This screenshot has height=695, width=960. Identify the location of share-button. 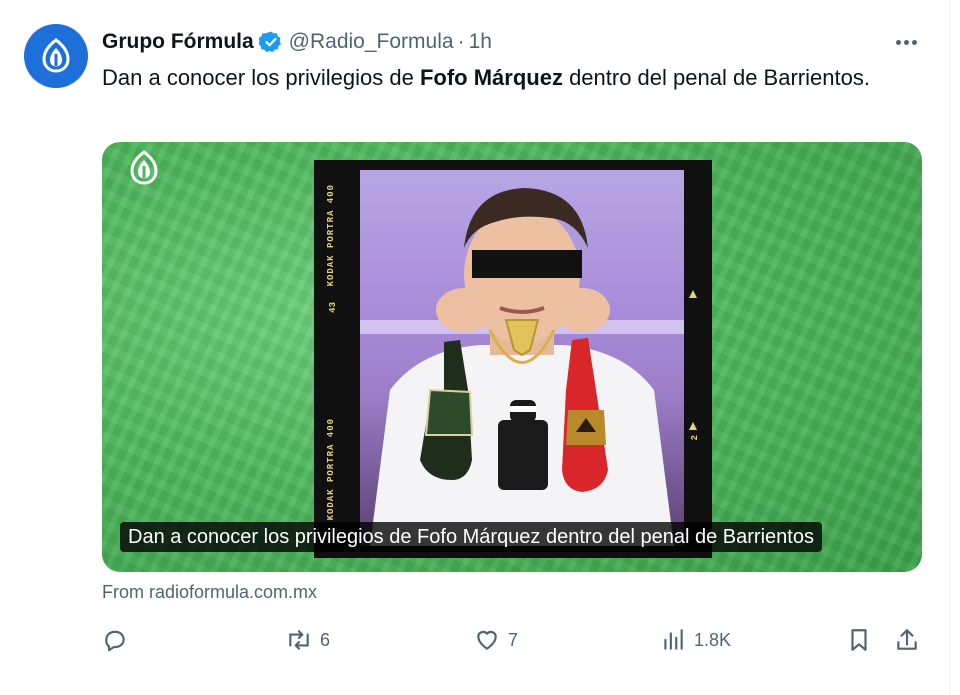
(907, 640).